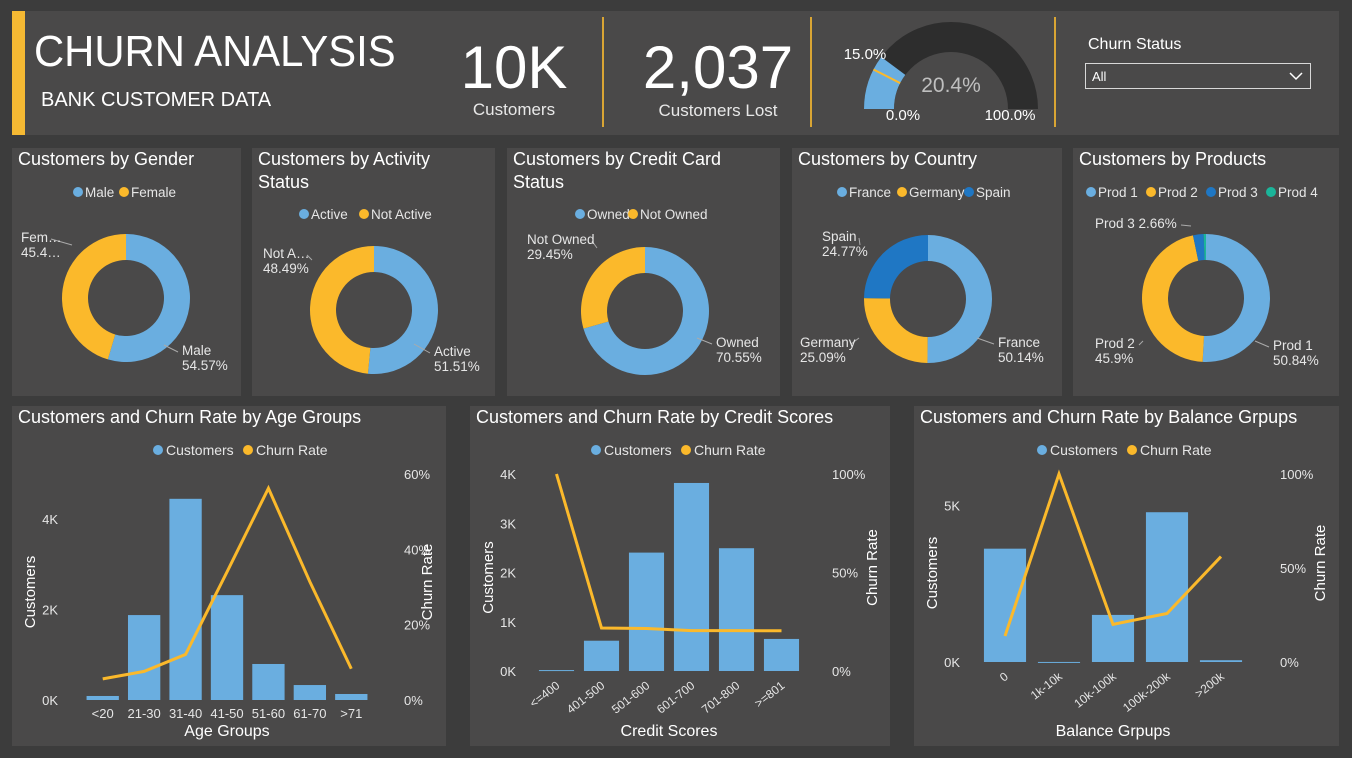 The image size is (1352, 758). Describe the element at coordinates (215, 51) in the screenshot. I see `dashboard-title: CHURN ANALYSIS` at that location.